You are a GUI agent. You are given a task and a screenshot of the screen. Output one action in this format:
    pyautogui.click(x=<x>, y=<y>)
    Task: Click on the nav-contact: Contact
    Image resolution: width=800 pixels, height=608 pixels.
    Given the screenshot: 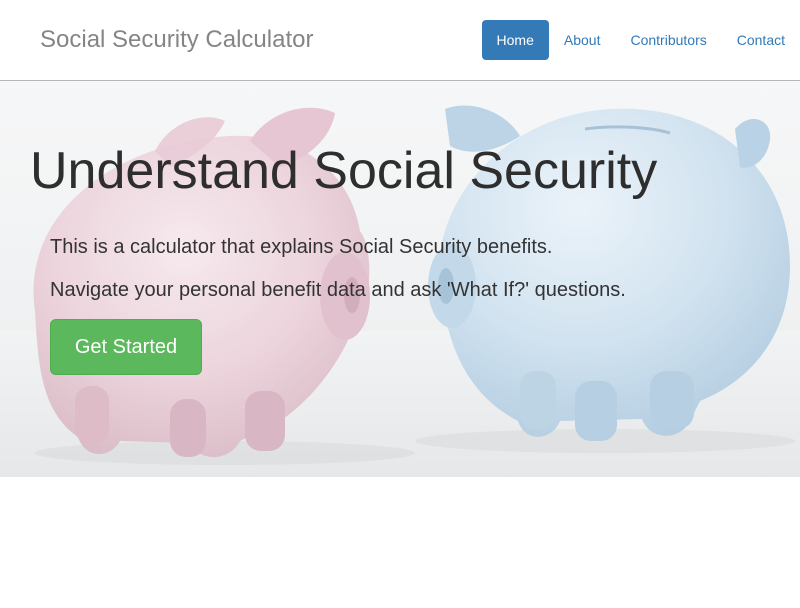 What is the action you would take?
    pyautogui.click(x=761, y=40)
    